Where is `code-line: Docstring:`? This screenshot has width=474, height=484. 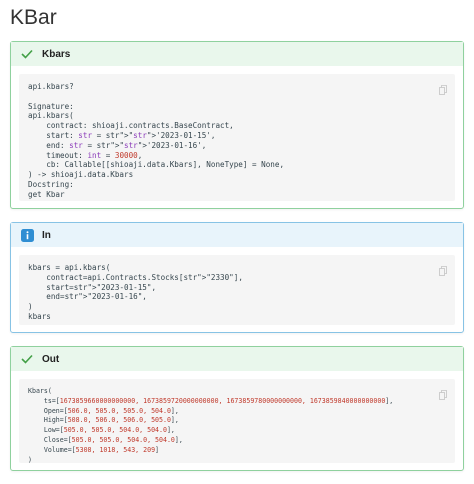 code-line: Docstring: is located at coordinates (51, 184).